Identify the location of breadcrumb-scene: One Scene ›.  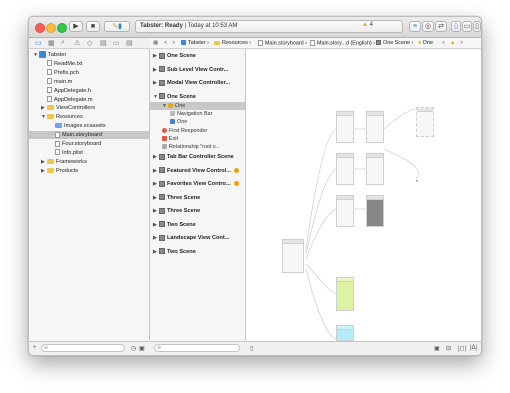
(394, 43).